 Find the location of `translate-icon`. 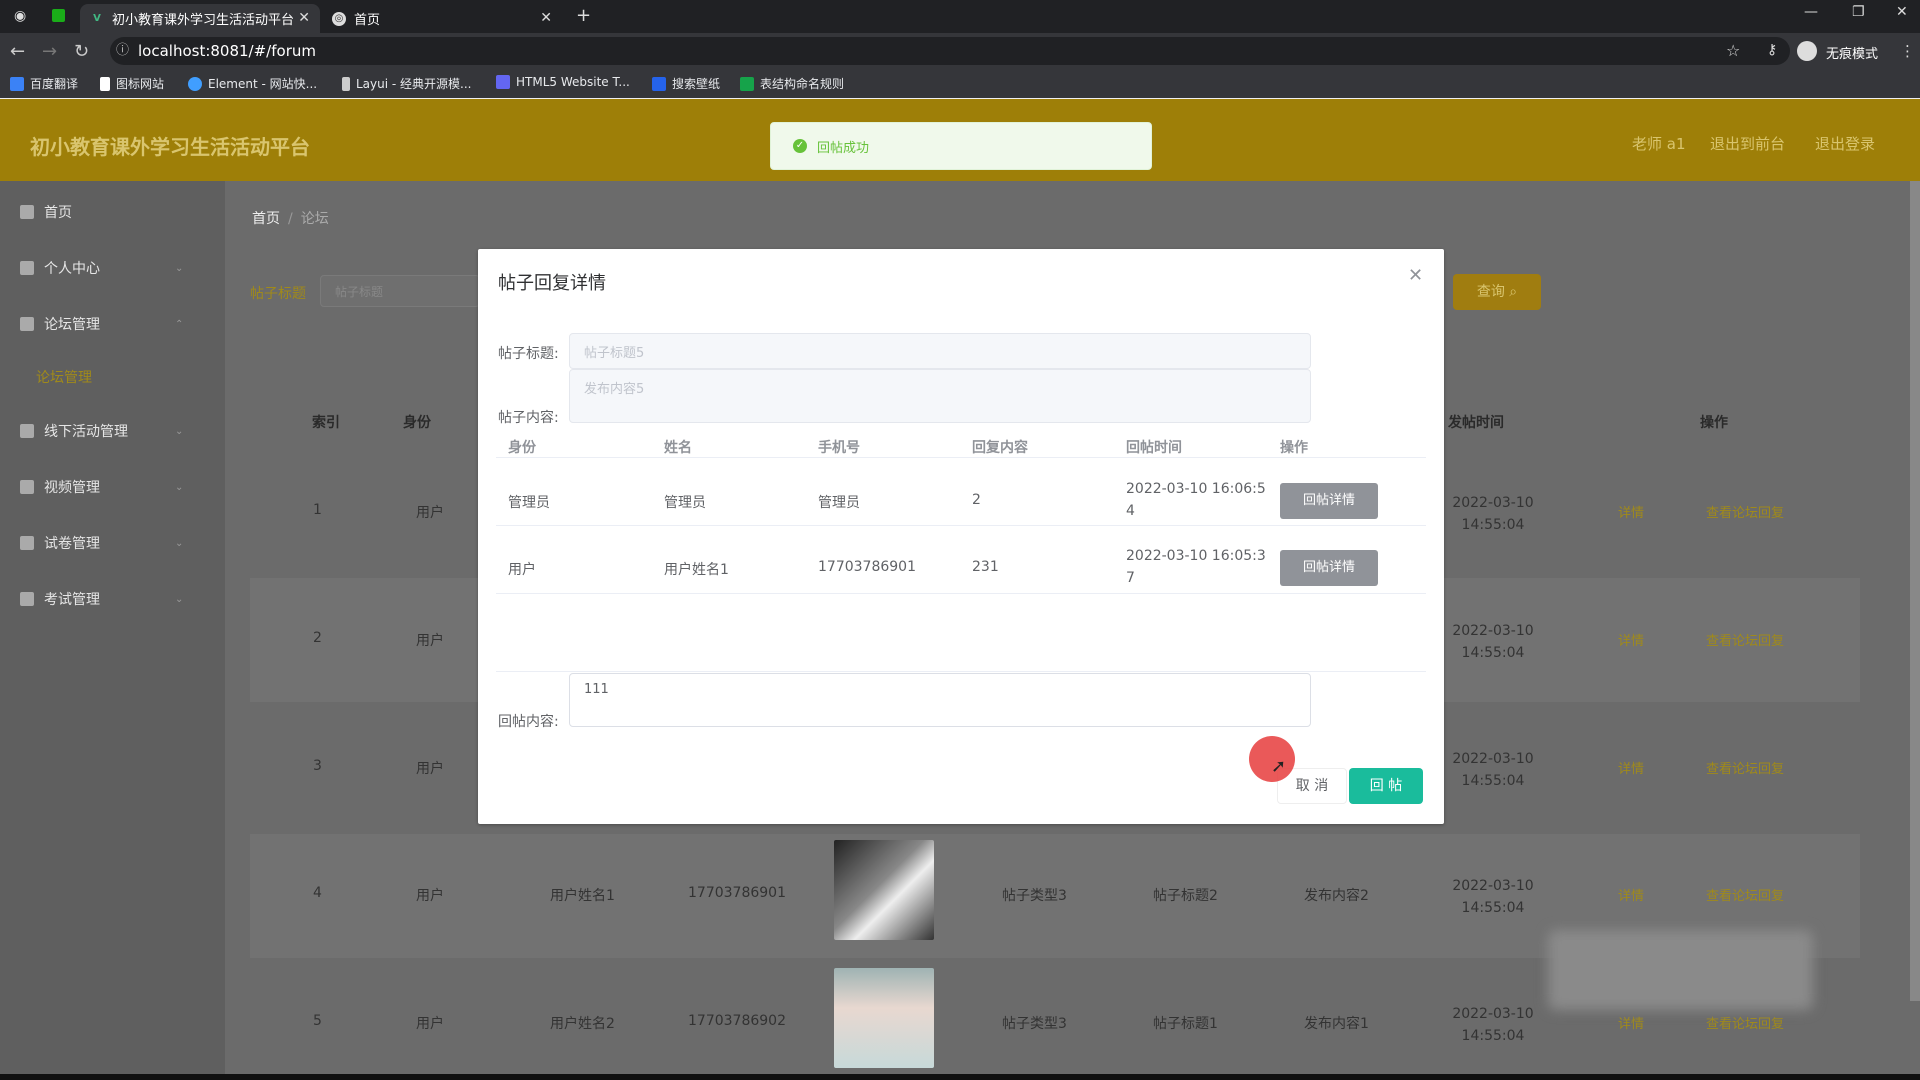

translate-icon is located at coordinates (17, 83).